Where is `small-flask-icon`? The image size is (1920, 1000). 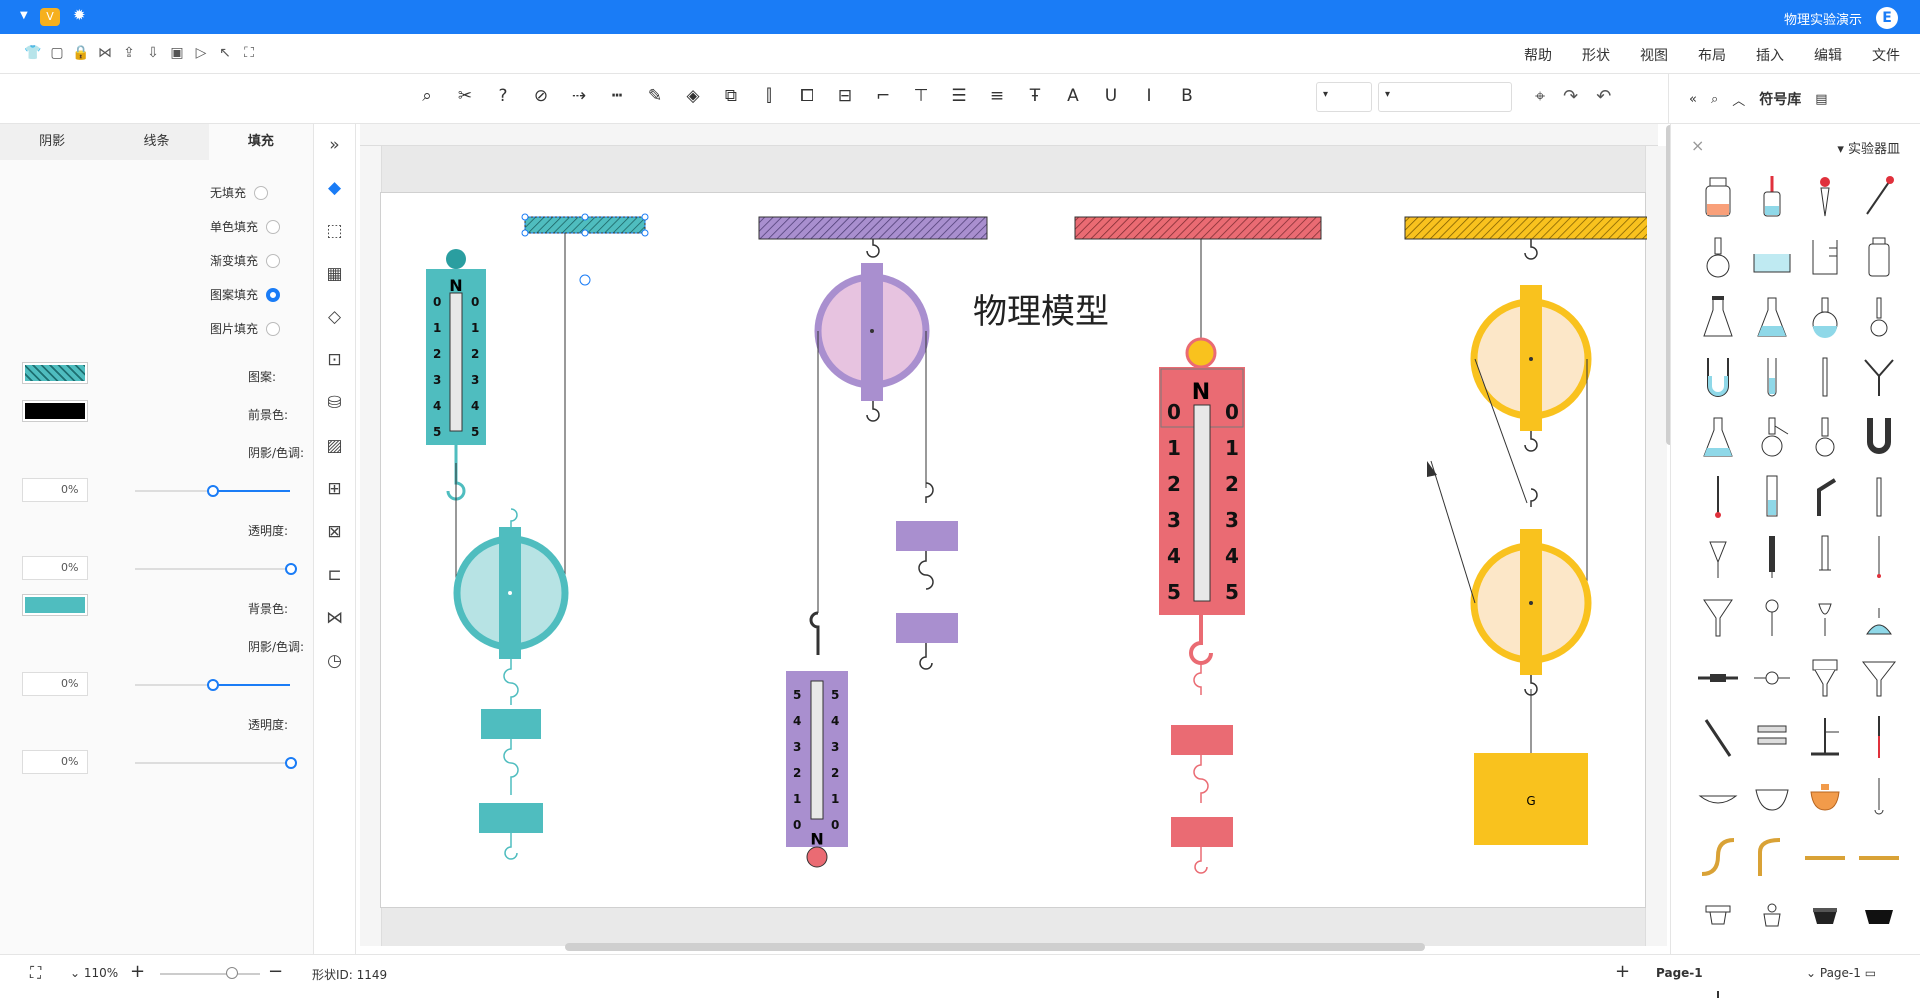
small-flask-icon is located at coordinates (1879, 317).